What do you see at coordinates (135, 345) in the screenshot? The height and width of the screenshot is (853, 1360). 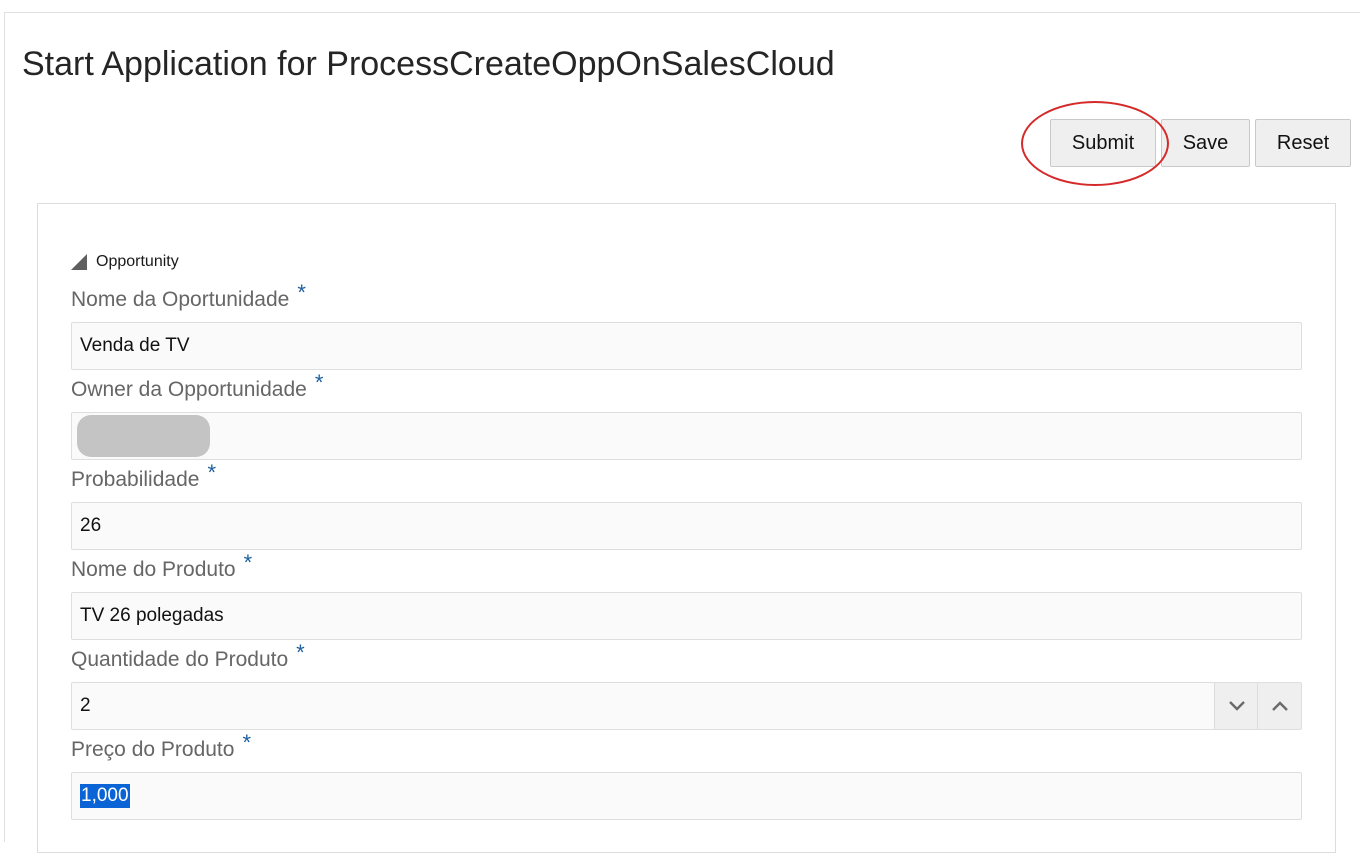 I see `opportunity-name-value: Venda de TV` at bounding box center [135, 345].